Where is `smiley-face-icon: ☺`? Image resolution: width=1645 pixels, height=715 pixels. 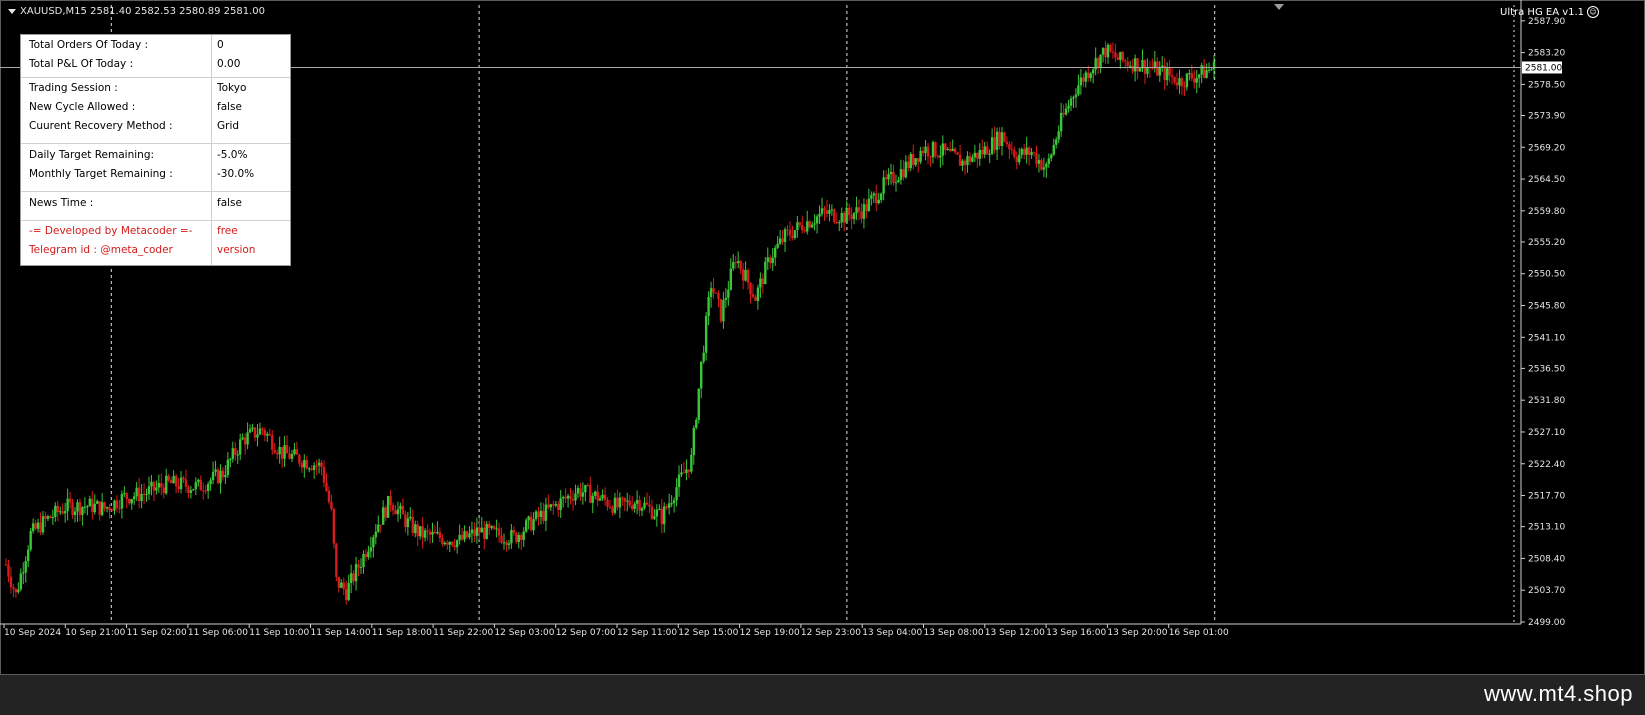 smiley-face-icon: ☺ is located at coordinates (1593, 12).